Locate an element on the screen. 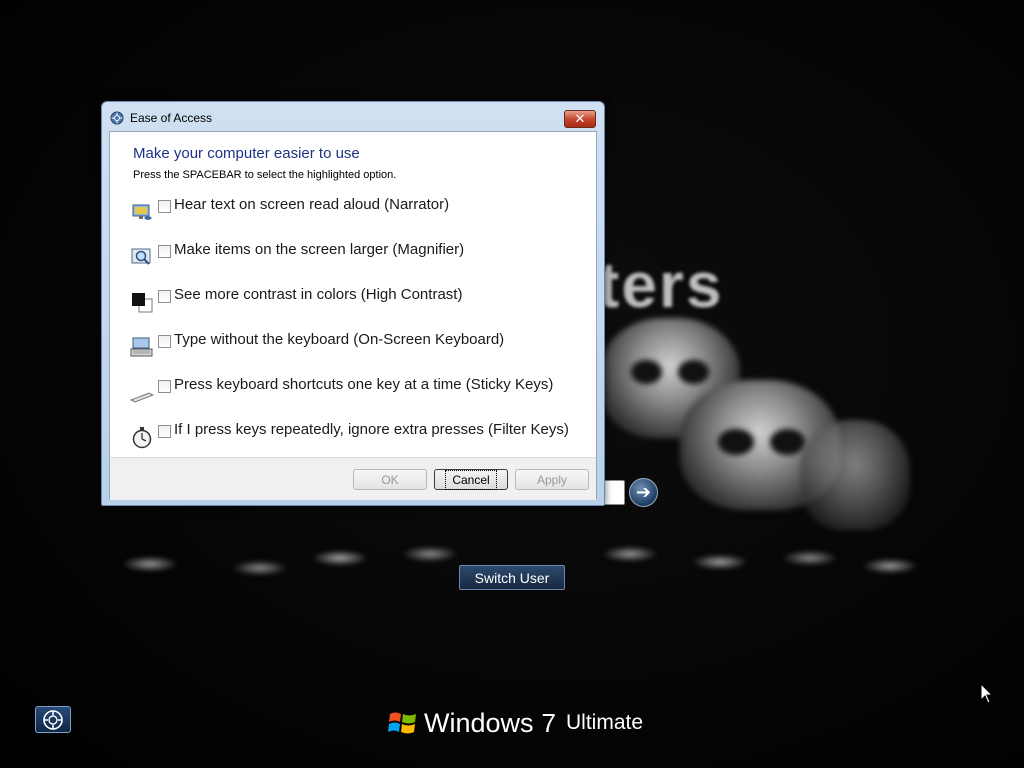 This screenshot has height=768, width=1024. windows-logo-icon is located at coordinates (402, 723).